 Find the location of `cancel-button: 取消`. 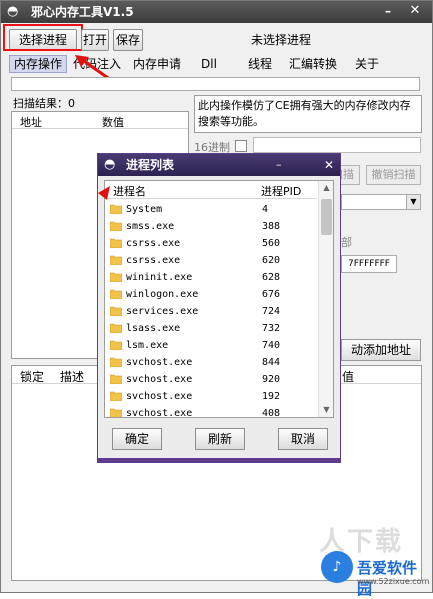

cancel-button: 取消 is located at coordinates (303, 439).